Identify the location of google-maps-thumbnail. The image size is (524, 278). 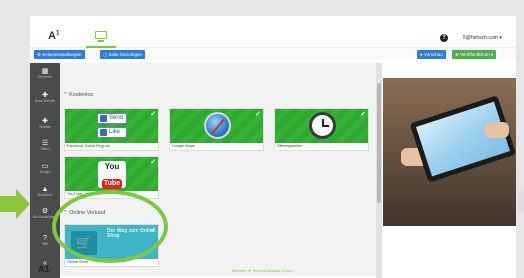
(216, 126).